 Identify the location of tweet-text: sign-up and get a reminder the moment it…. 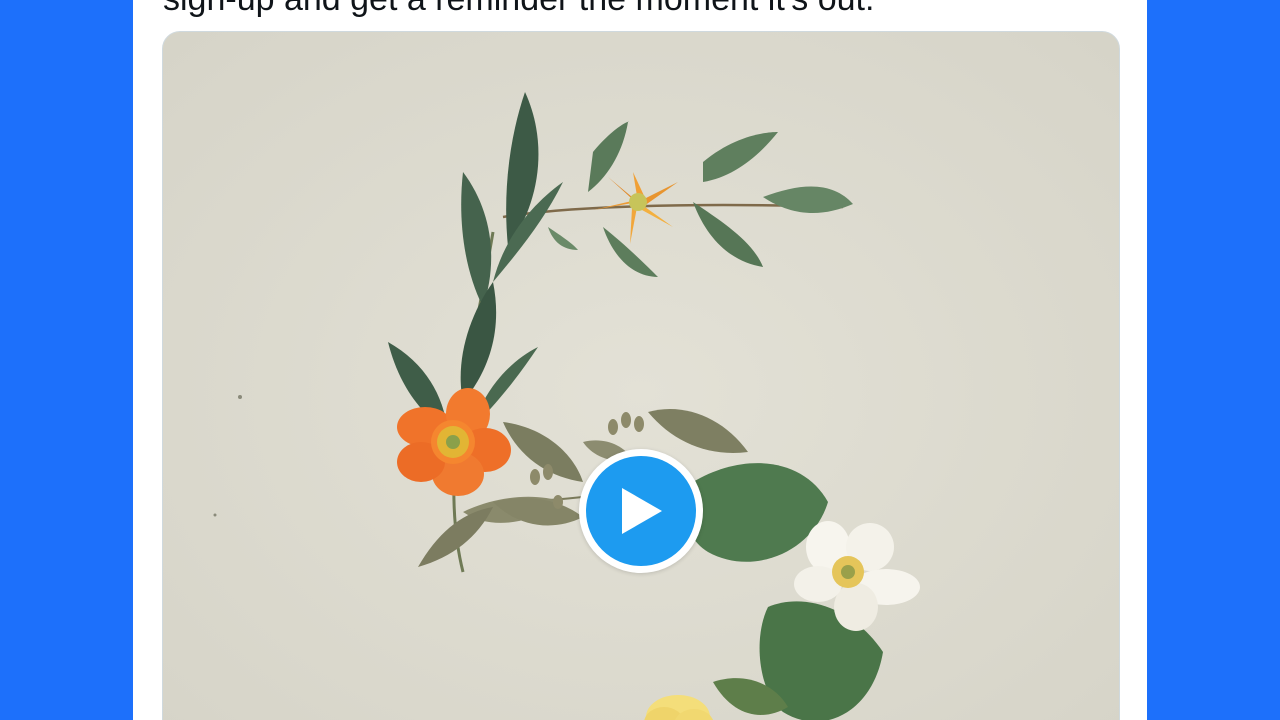
(643, 10).